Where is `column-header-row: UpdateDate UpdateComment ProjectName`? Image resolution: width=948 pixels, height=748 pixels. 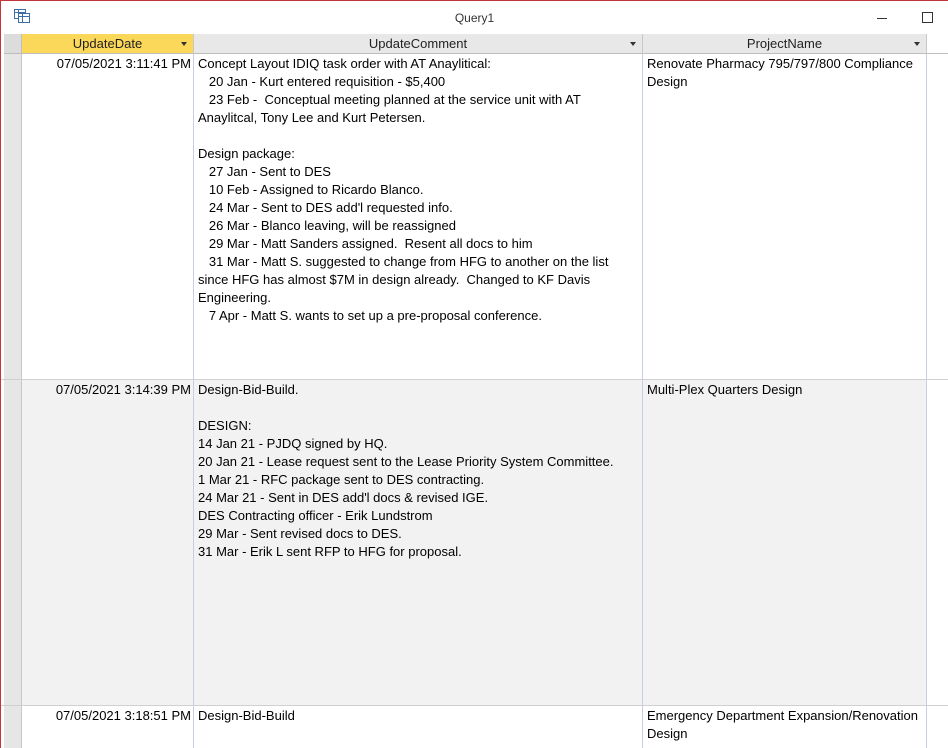 column-header-row: UpdateDate UpdateComment ProjectName is located at coordinates (474, 44).